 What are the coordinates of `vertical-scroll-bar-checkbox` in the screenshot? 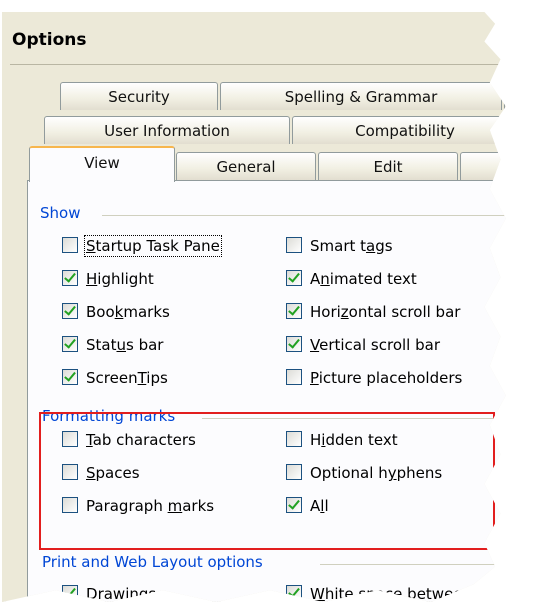 It's located at (294, 344).